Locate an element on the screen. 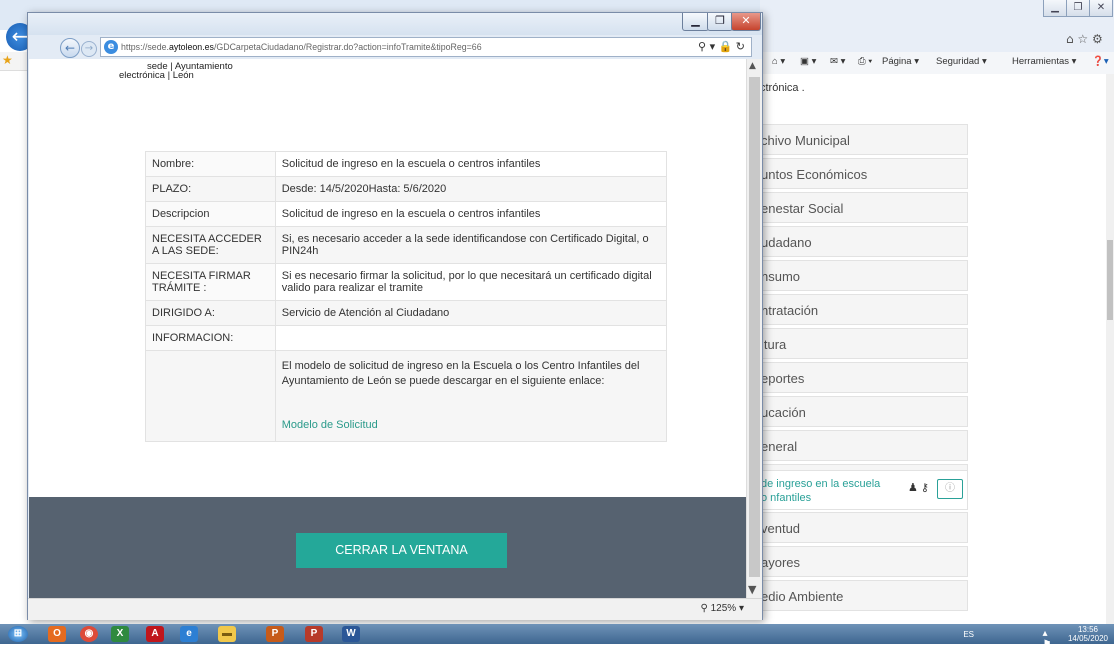  outlook-icon: O is located at coordinates (57, 634).